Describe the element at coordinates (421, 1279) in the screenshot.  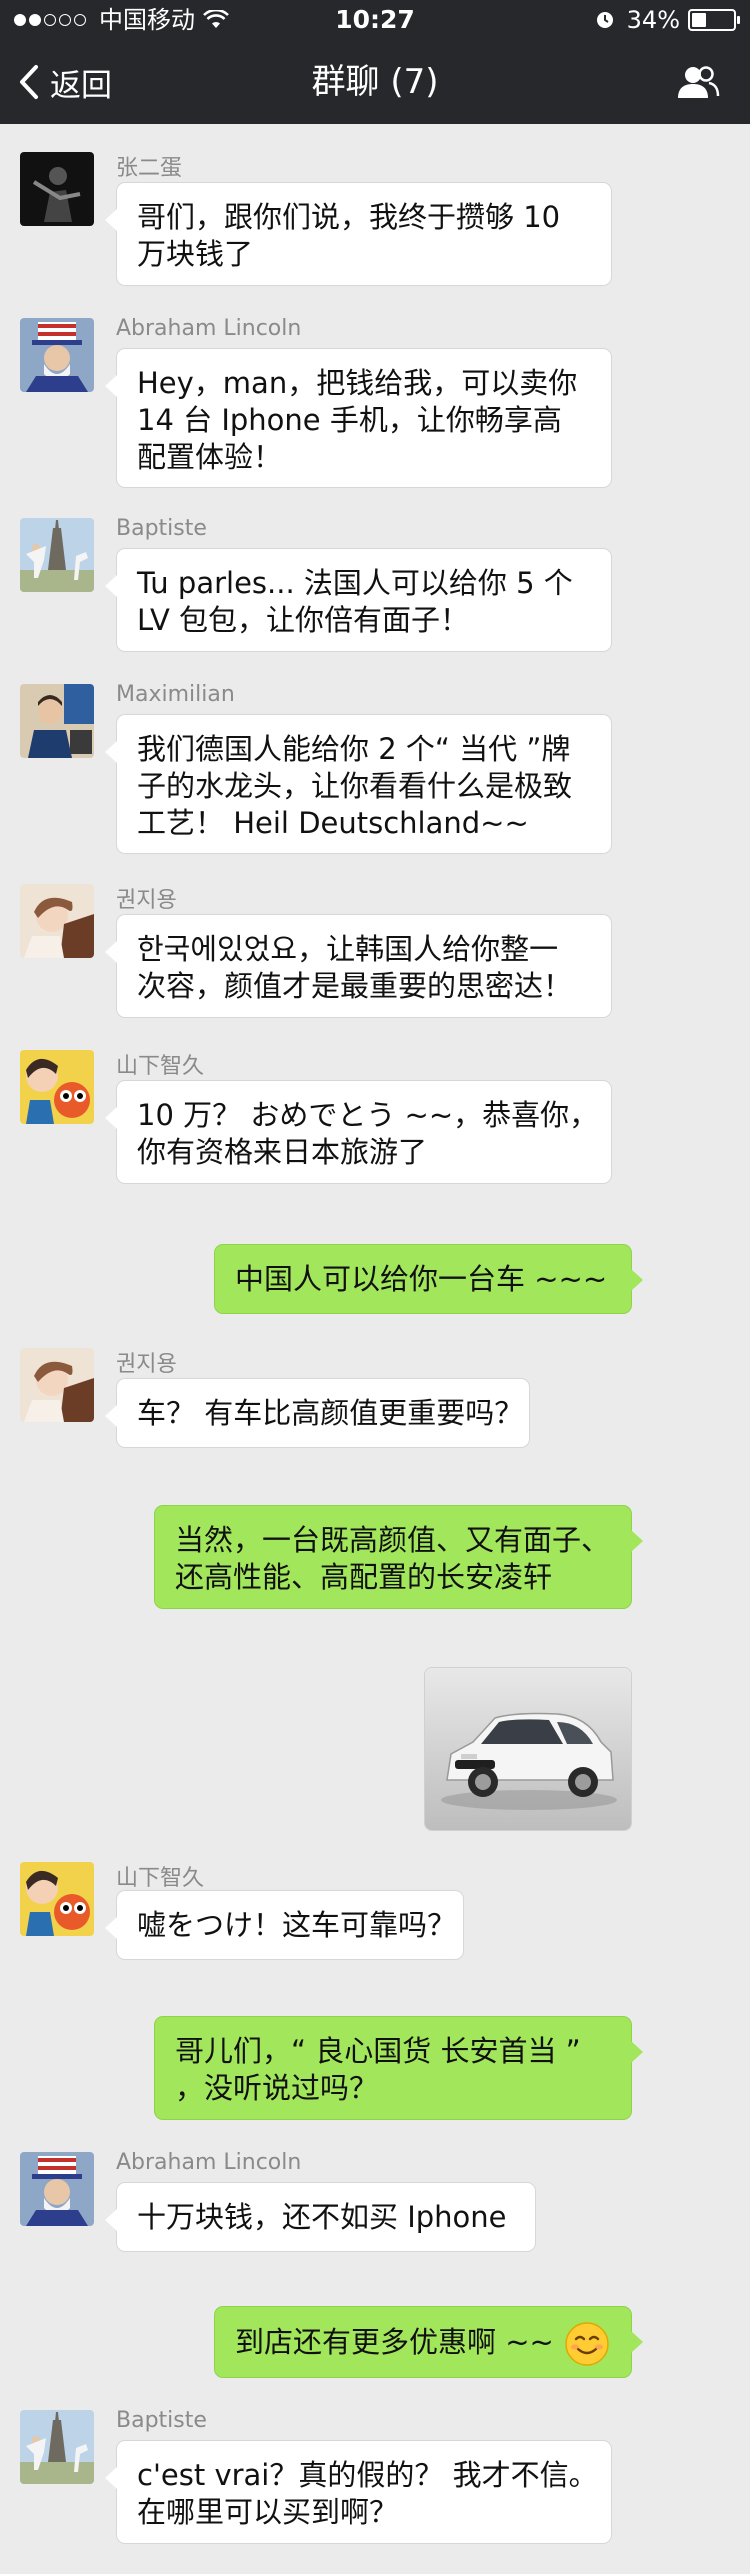
I see `message-line: 中国人可以给你一台车 ~~~` at that location.